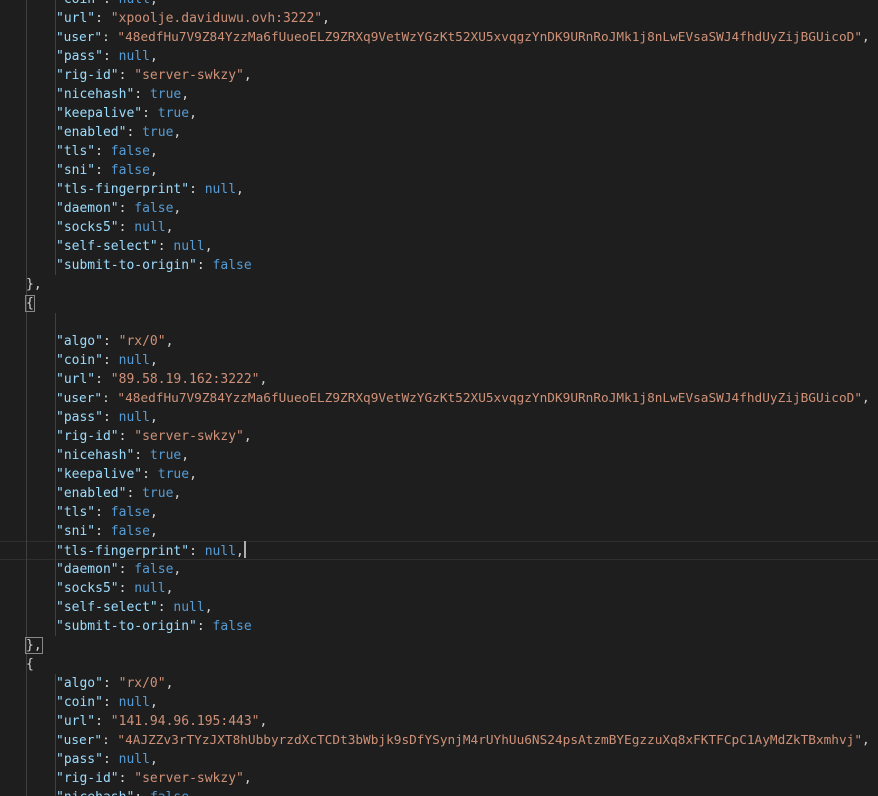 The width and height of the screenshot is (878, 796). What do you see at coordinates (95, 793) in the screenshot?
I see `json-key: "nicehash"` at bounding box center [95, 793].